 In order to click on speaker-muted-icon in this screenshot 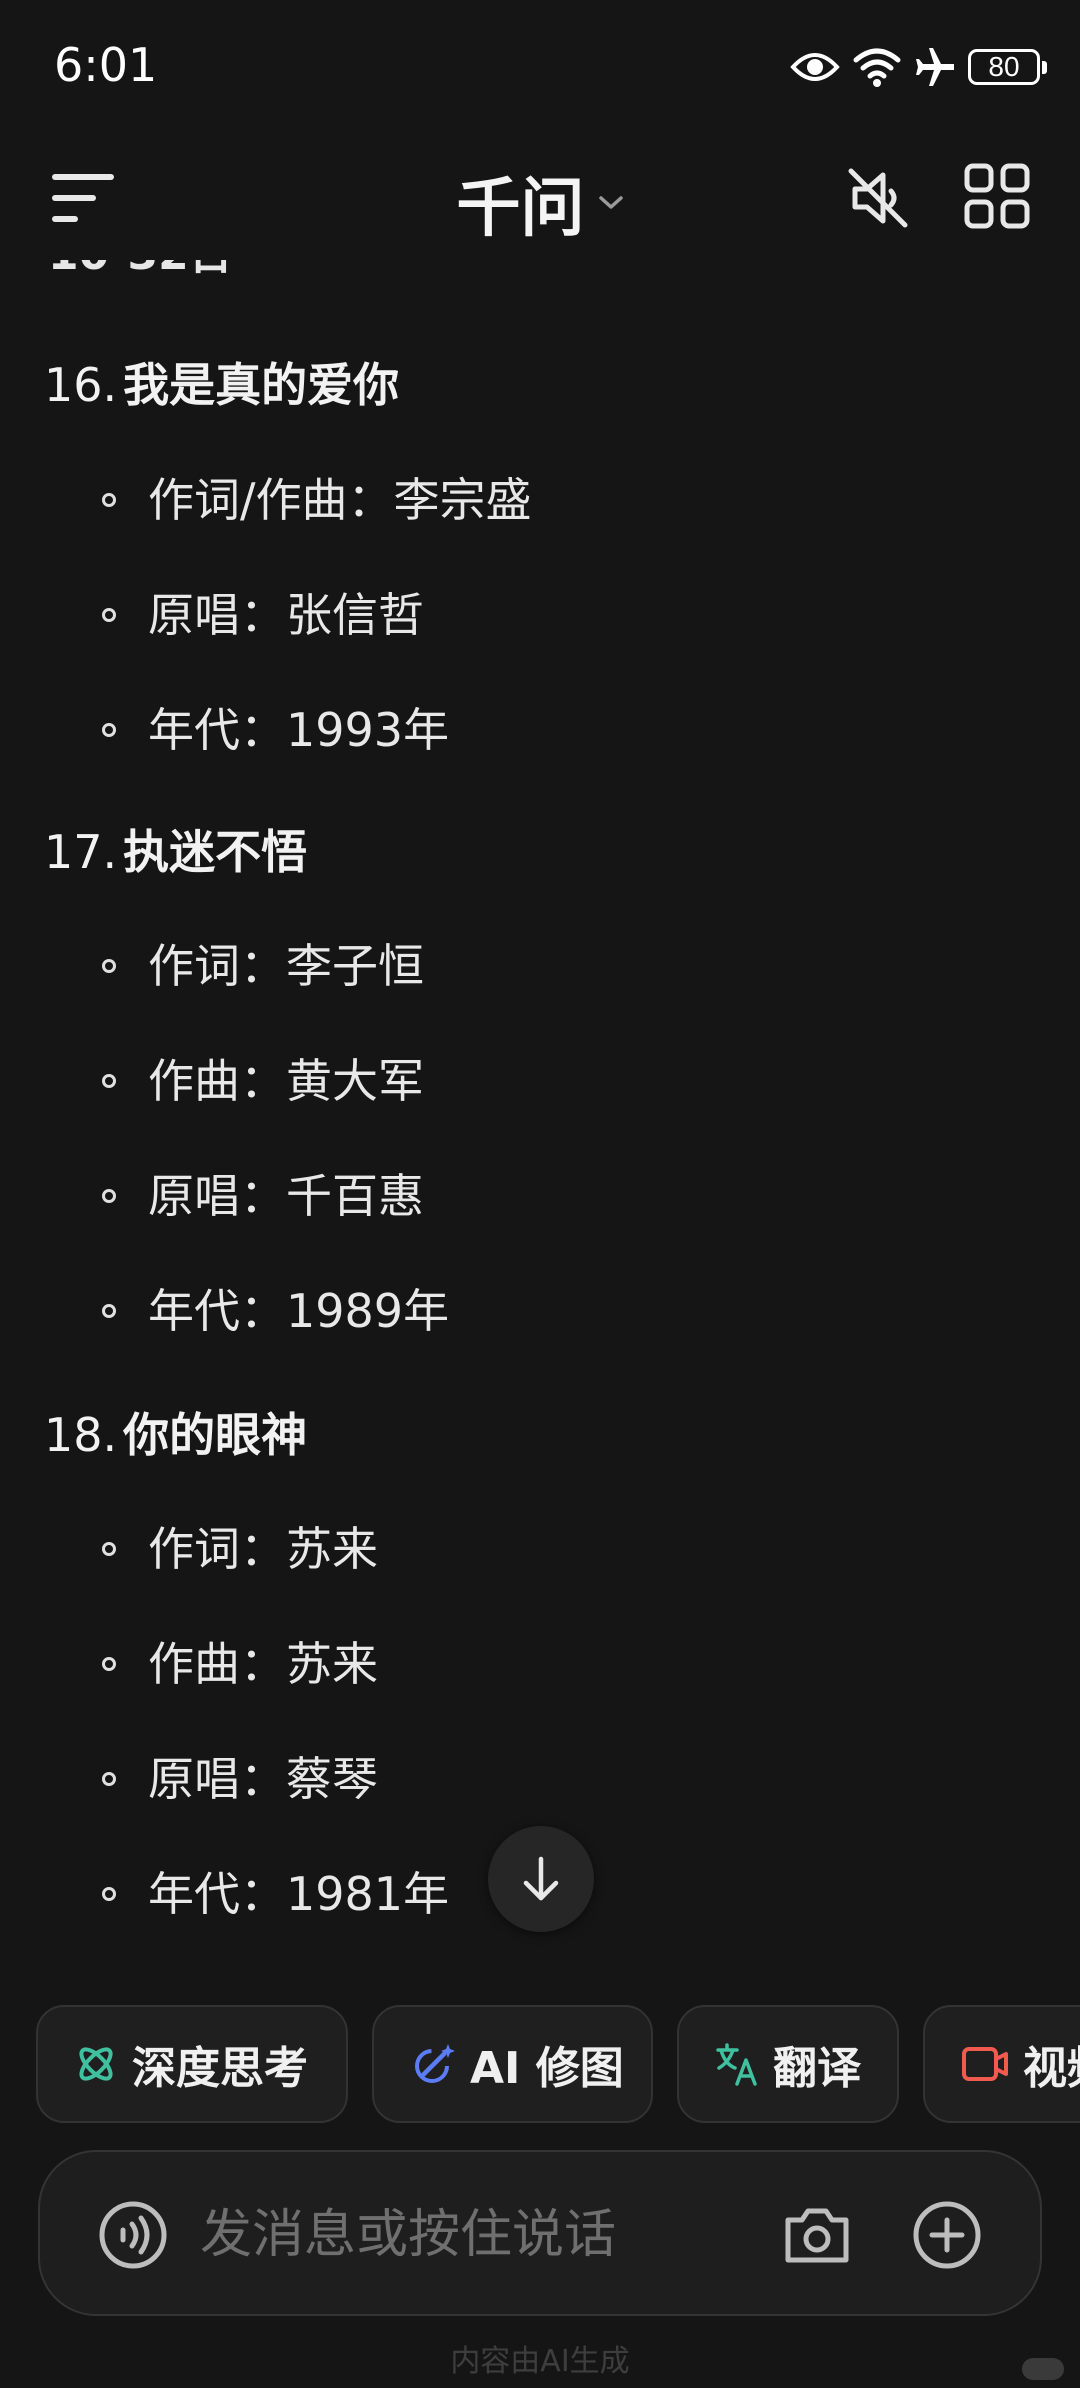, I will do `click(878, 198)`.